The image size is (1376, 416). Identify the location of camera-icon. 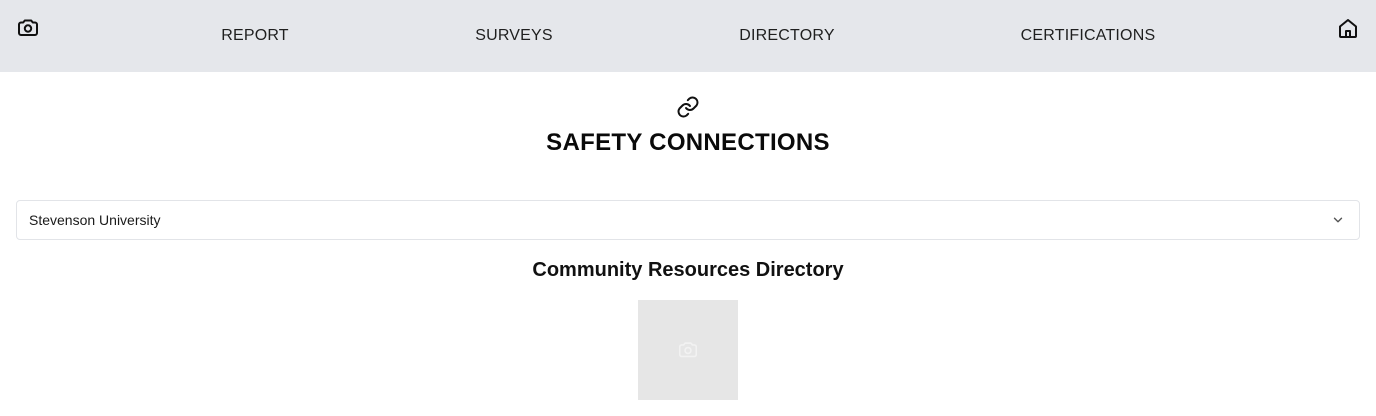
(28, 27).